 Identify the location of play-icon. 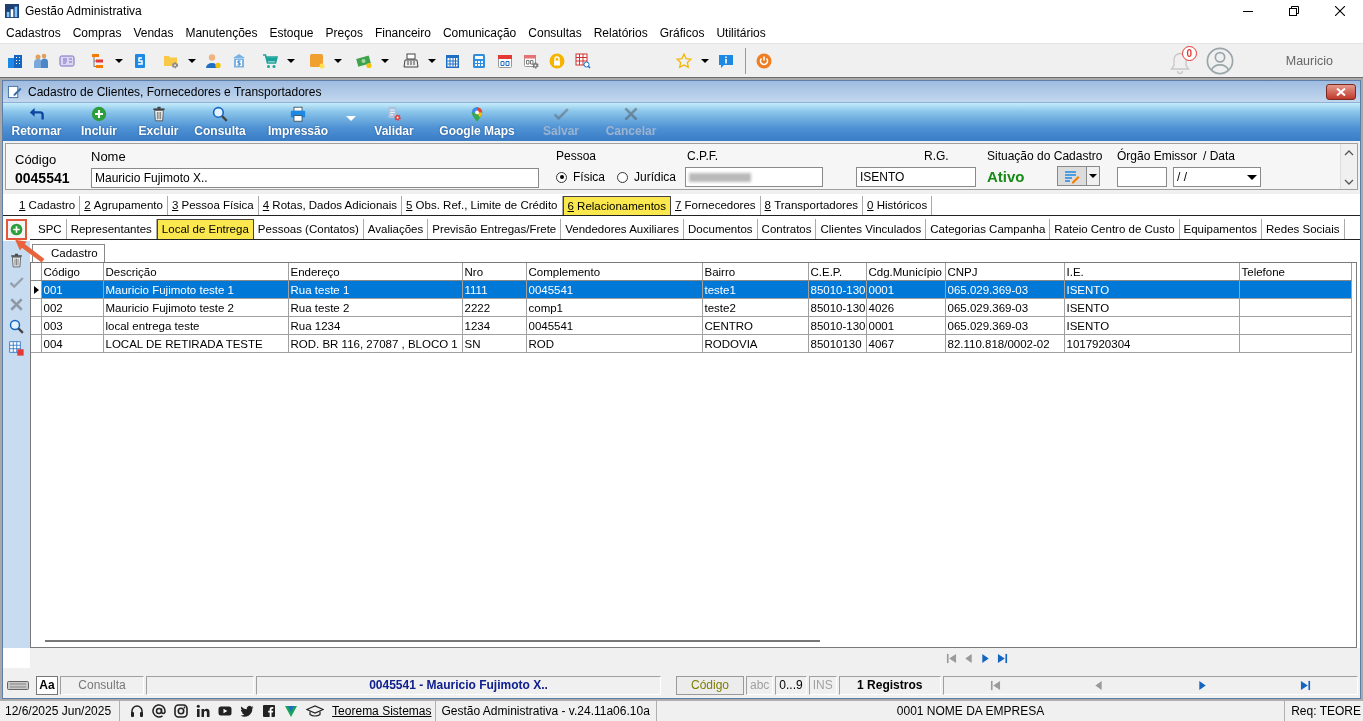
(225, 711).